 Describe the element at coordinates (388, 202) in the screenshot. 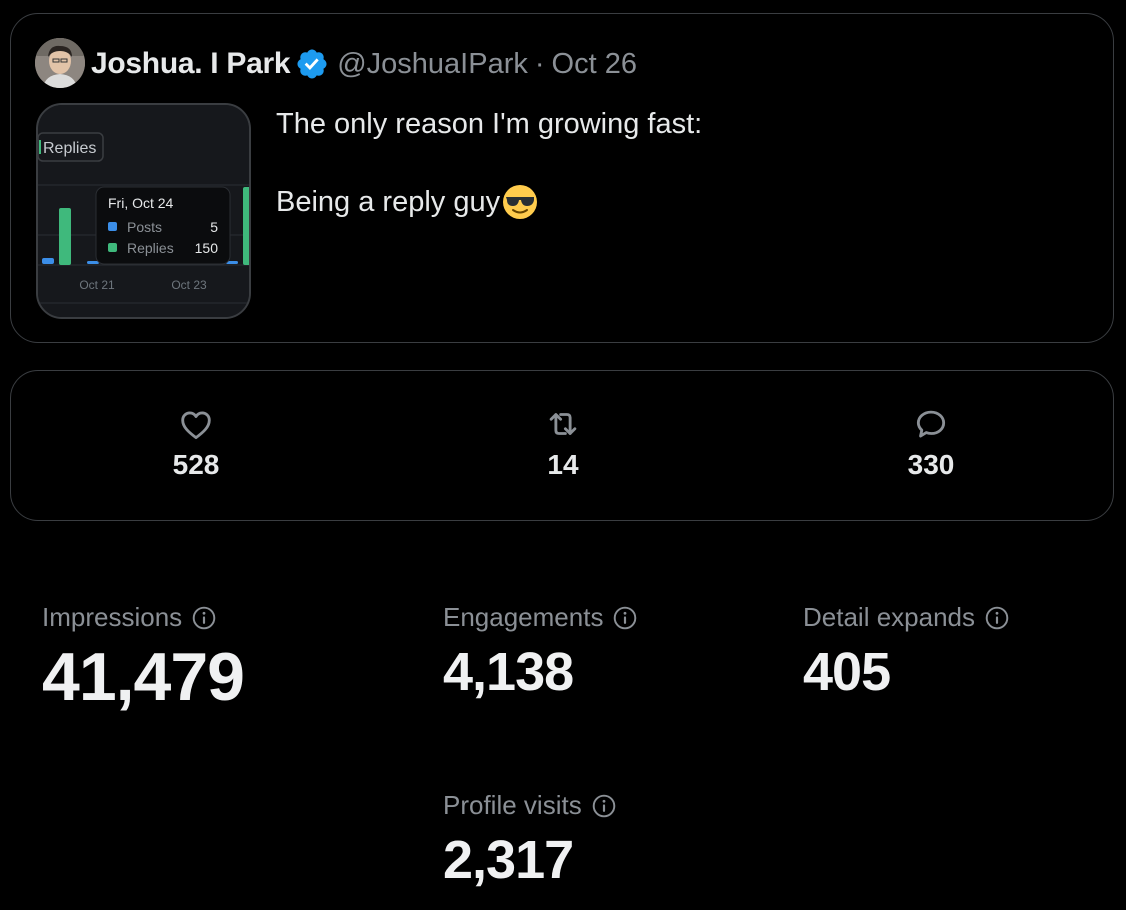

I see `post-text-line: Being a reply guy` at that location.